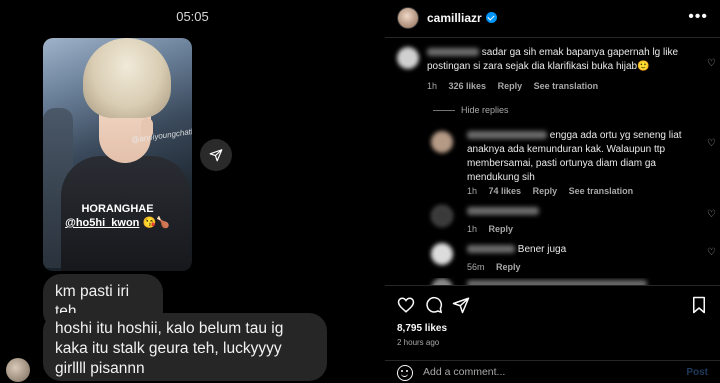  Describe the element at coordinates (582, 250) in the screenshot. I see `comment-text: Bener juga` at that location.